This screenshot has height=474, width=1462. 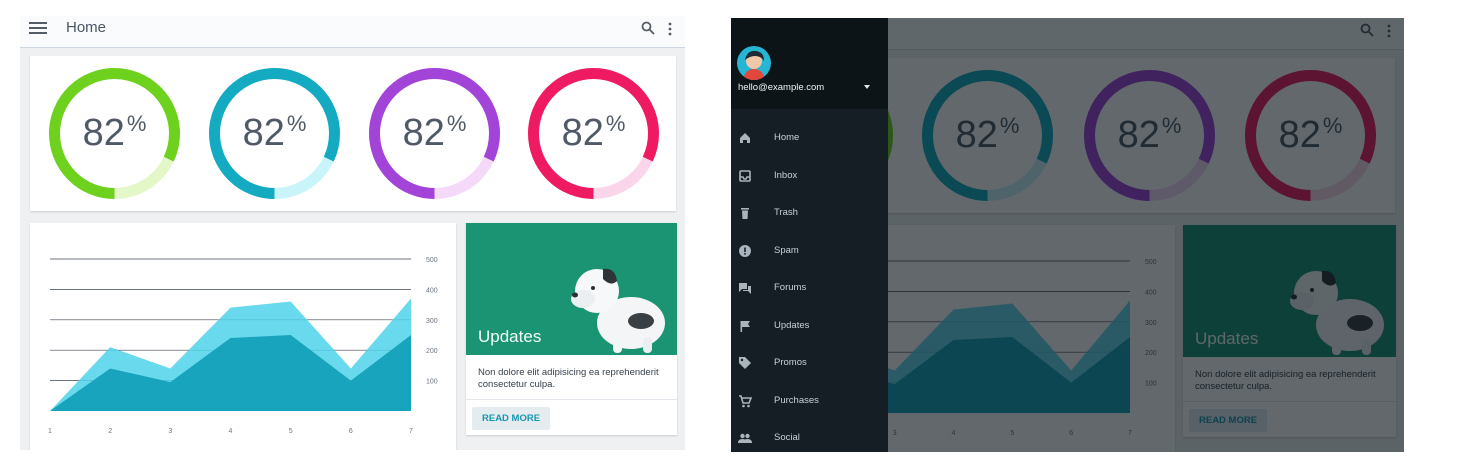 I want to click on y-tick-label: 200, so click(x=432, y=351).